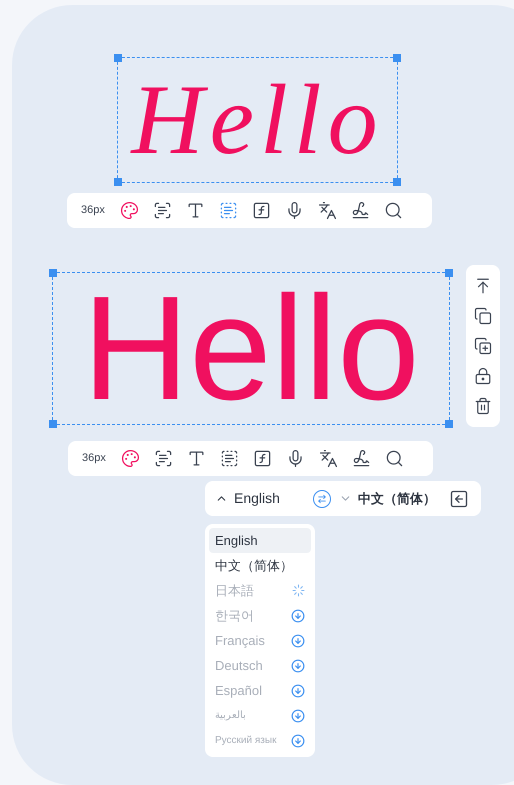 Image resolution: width=514 pixels, height=785 pixels. Describe the element at coordinates (257, 498) in the screenshot. I see `source-language-label: English` at that location.